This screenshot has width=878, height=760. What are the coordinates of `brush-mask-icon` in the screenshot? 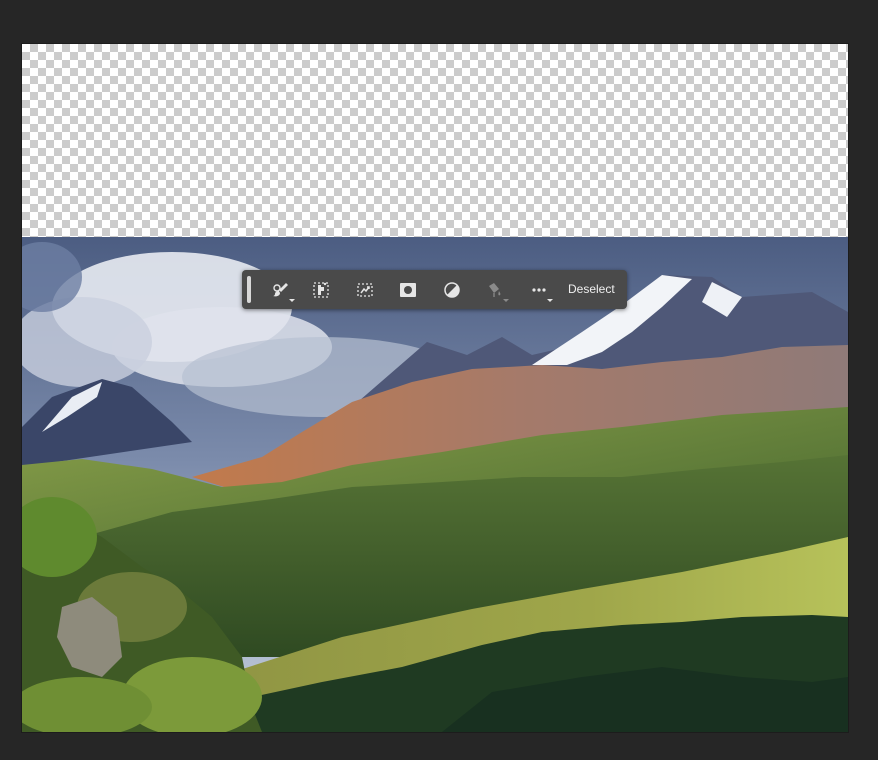 It's located at (281, 290).